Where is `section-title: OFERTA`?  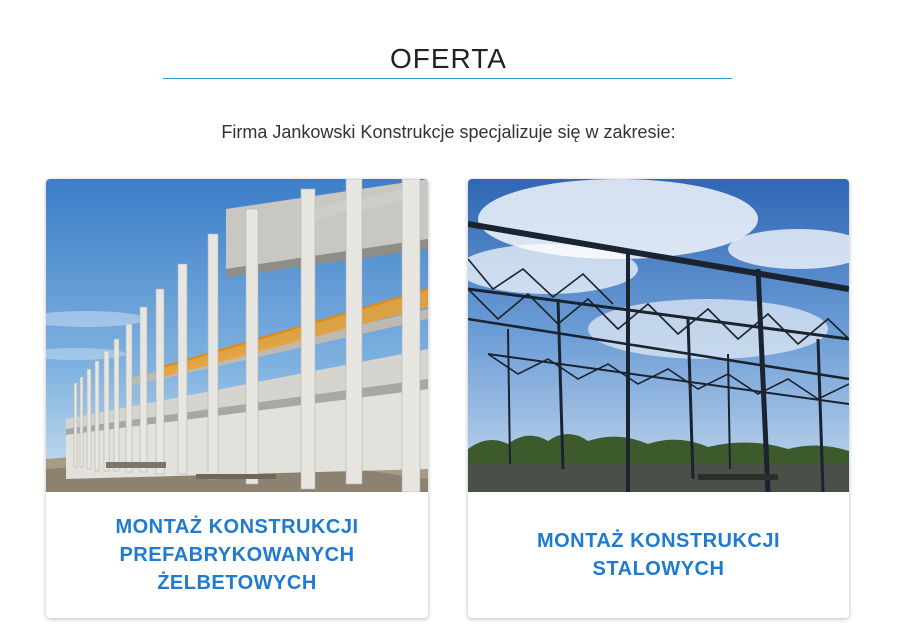
section-title: OFERTA is located at coordinates (448, 58).